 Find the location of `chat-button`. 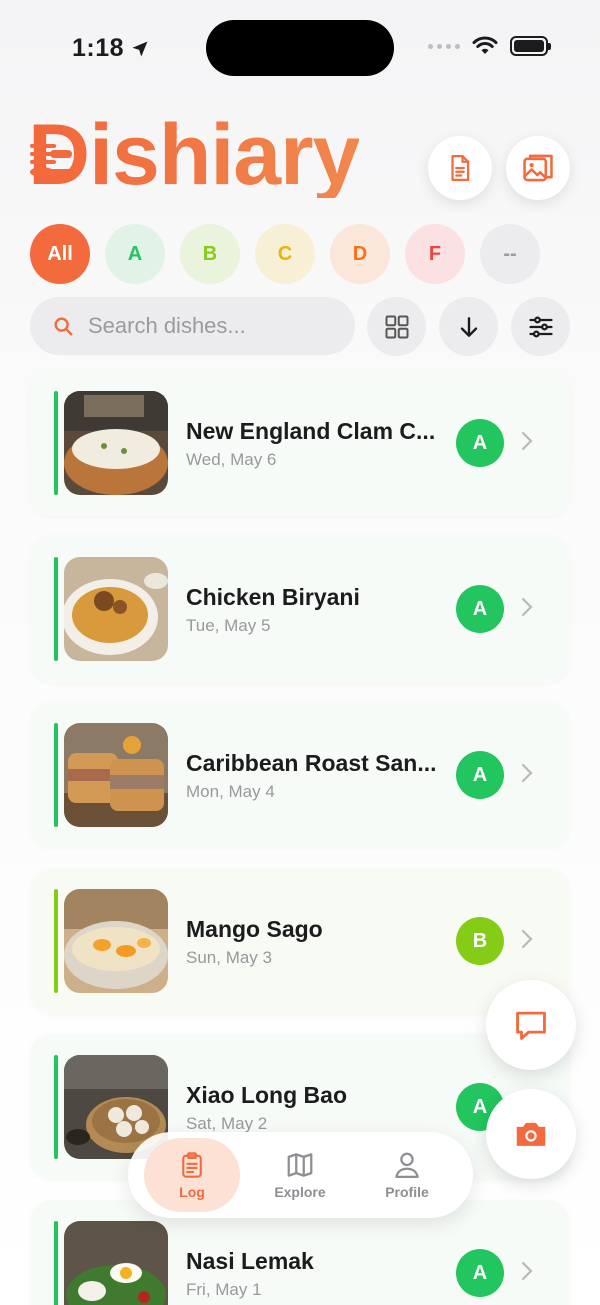

chat-button is located at coordinates (531, 1025).